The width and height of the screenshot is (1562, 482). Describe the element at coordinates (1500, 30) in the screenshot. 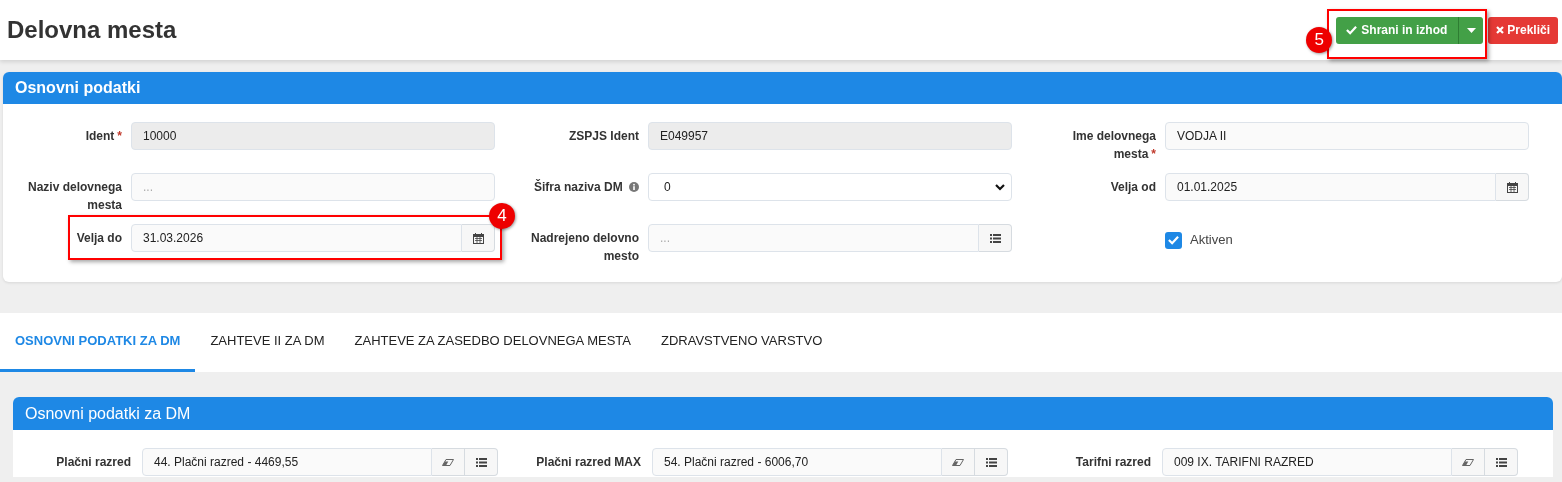

I see `close-icon` at that location.